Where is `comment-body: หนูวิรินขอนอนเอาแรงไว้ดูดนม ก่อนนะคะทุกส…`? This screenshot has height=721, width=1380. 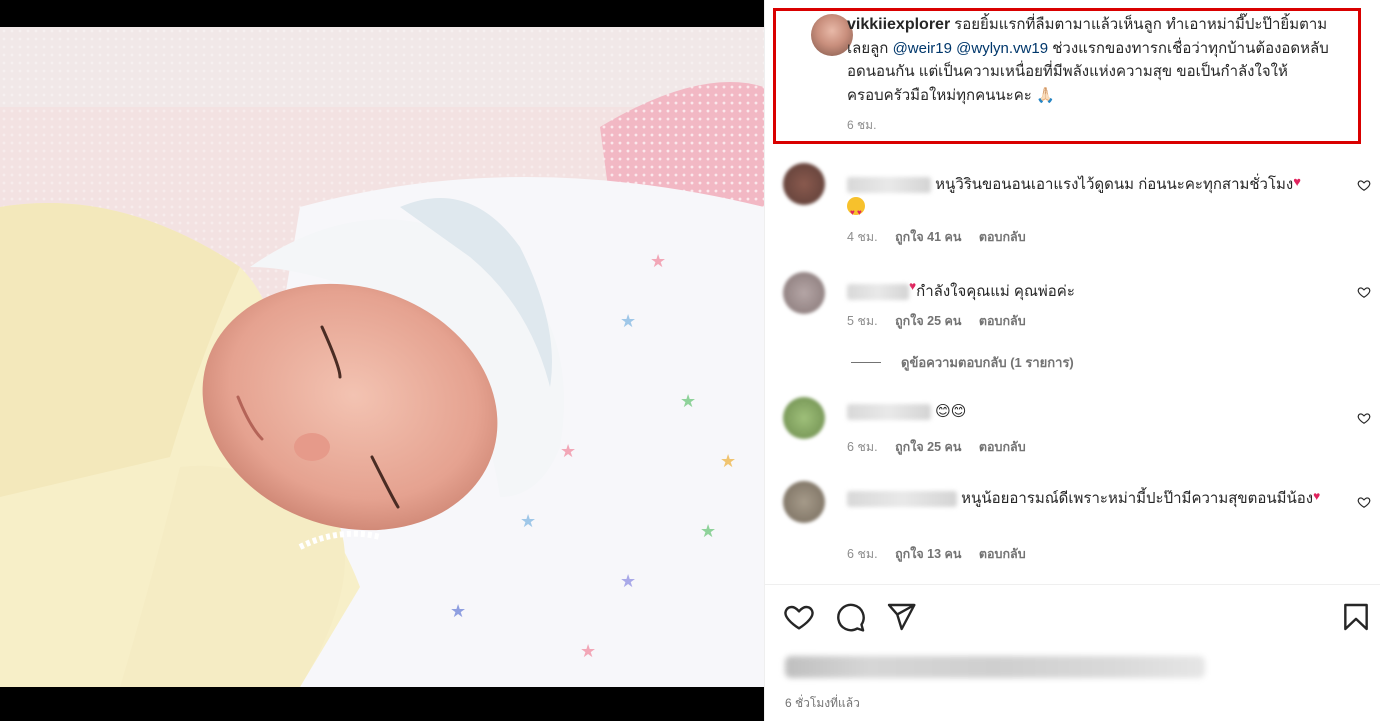
comment-body: หนูวิรินขอนอนเอาแรงไว้ดูดนม ก่อนนะคะทุกส… is located at coordinates (1092, 194).